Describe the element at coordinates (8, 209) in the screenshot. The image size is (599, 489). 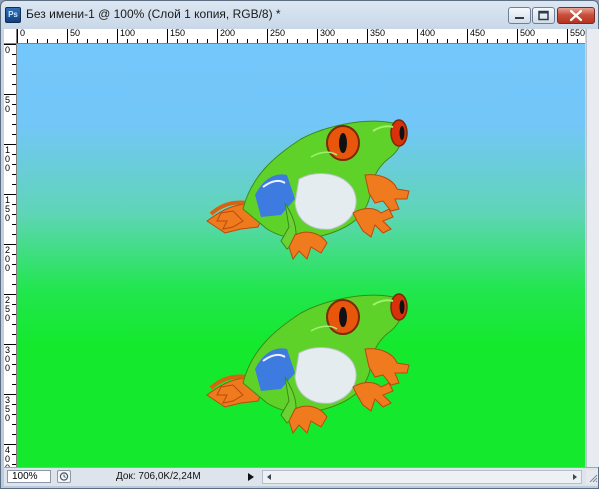
I see `vertical-ruler-label: 1 5 0` at that location.